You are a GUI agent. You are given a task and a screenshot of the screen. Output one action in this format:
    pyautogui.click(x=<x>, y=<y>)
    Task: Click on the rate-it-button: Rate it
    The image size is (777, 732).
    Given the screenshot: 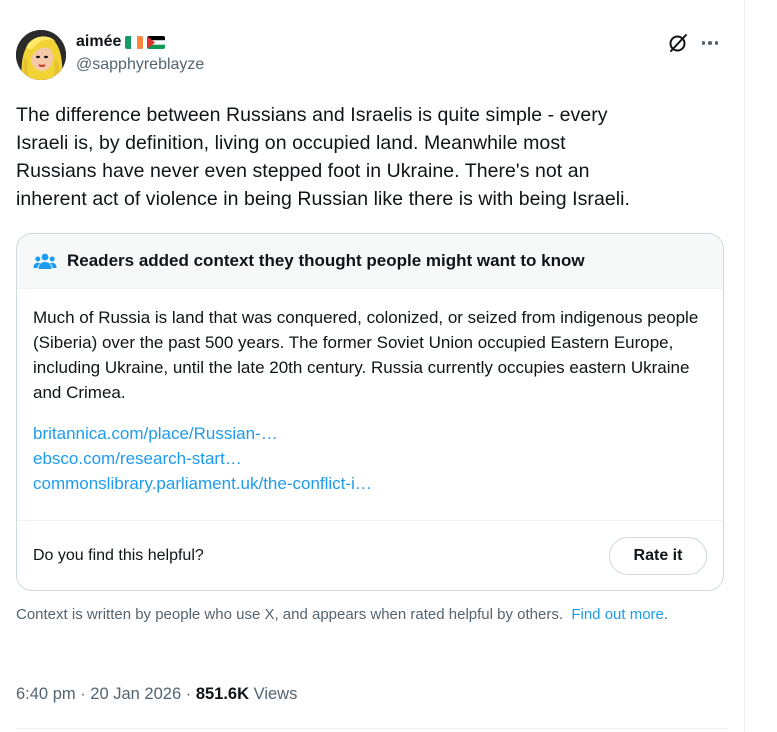 What is the action you would take?
    pyautogui.click(x=658, y=556)
    